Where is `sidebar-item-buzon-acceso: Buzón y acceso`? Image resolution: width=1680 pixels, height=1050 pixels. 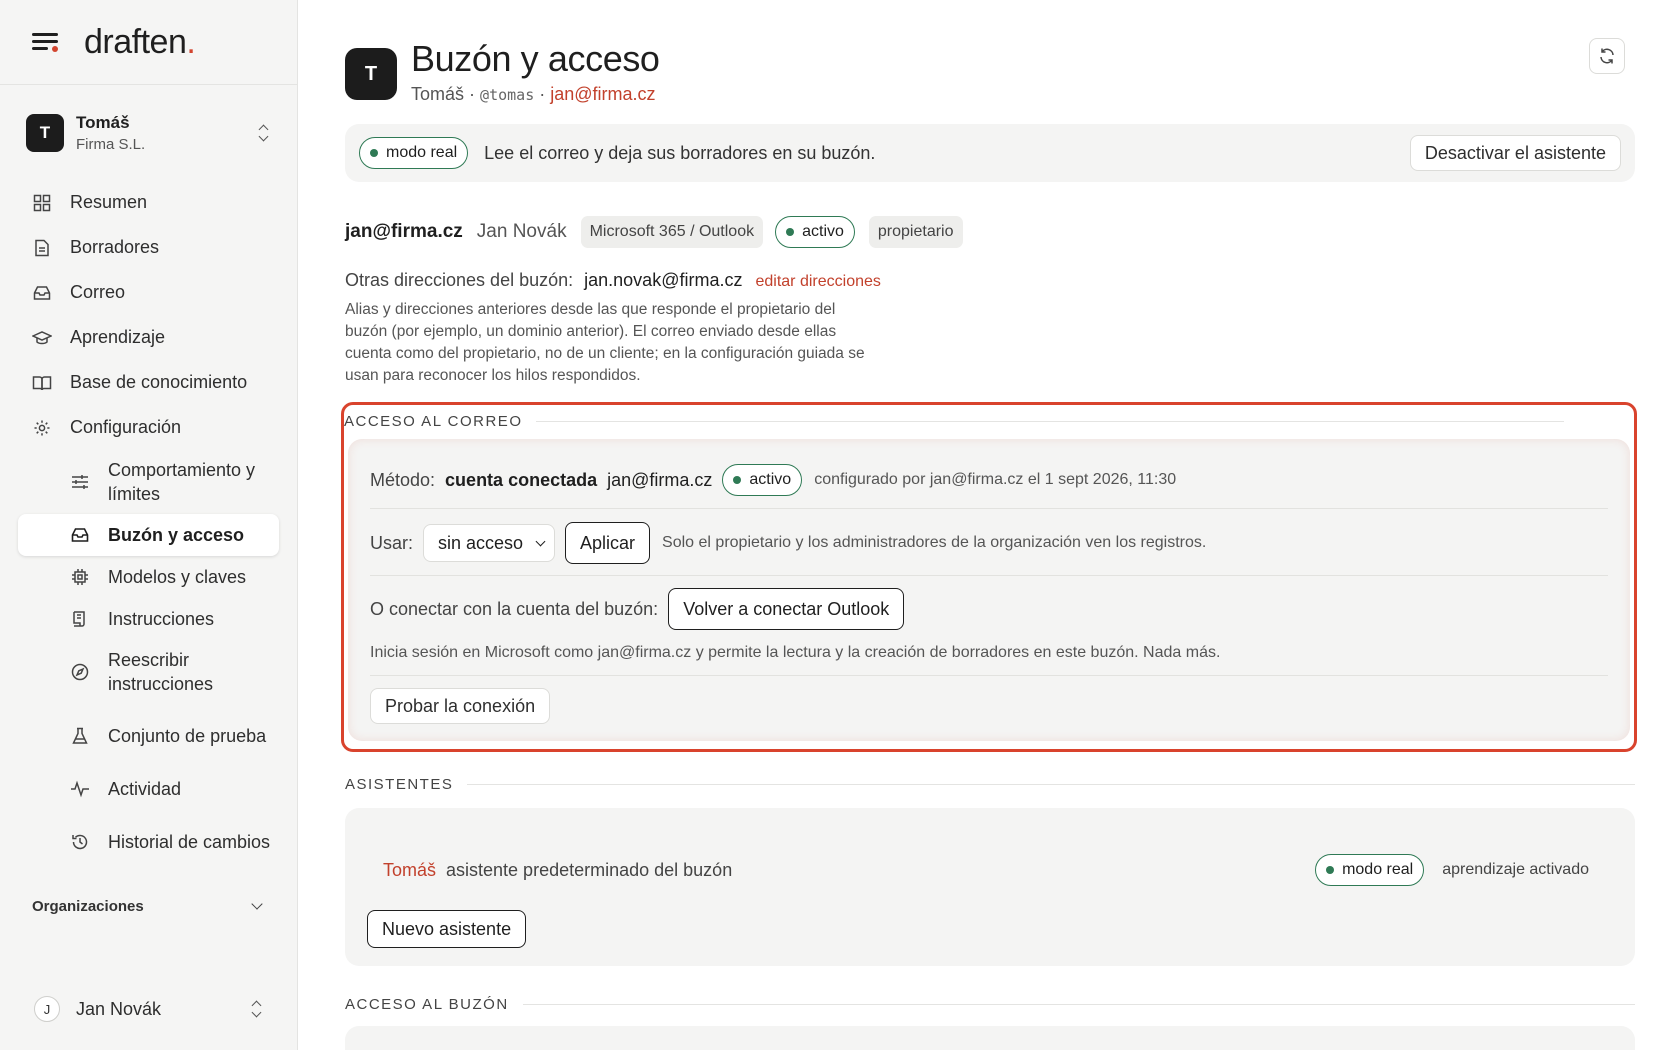 sidebar-item-buzon-acceso: Buzón y acceso is located at coordinates (148, 535).